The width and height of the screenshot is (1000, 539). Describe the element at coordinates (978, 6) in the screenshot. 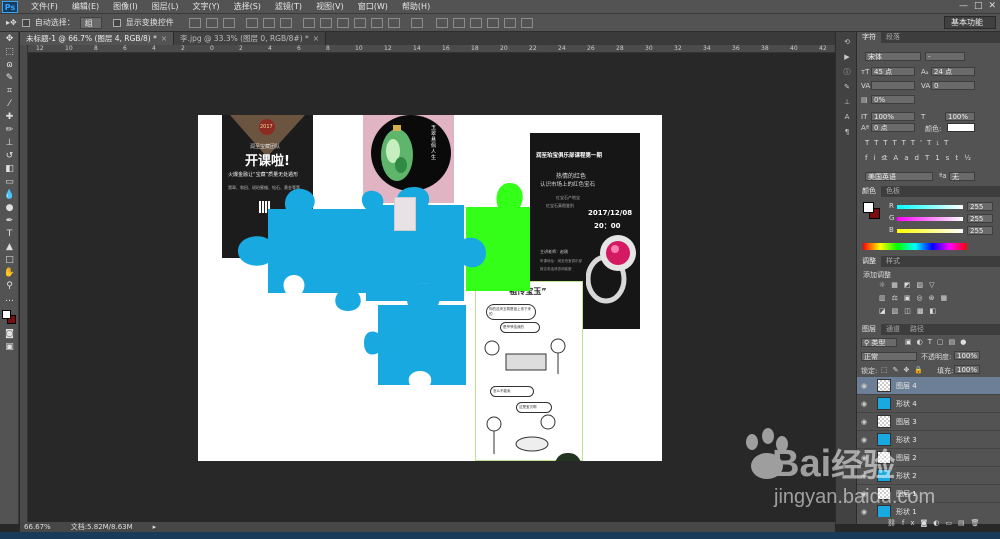

I see `maximize-button: □` at that location.